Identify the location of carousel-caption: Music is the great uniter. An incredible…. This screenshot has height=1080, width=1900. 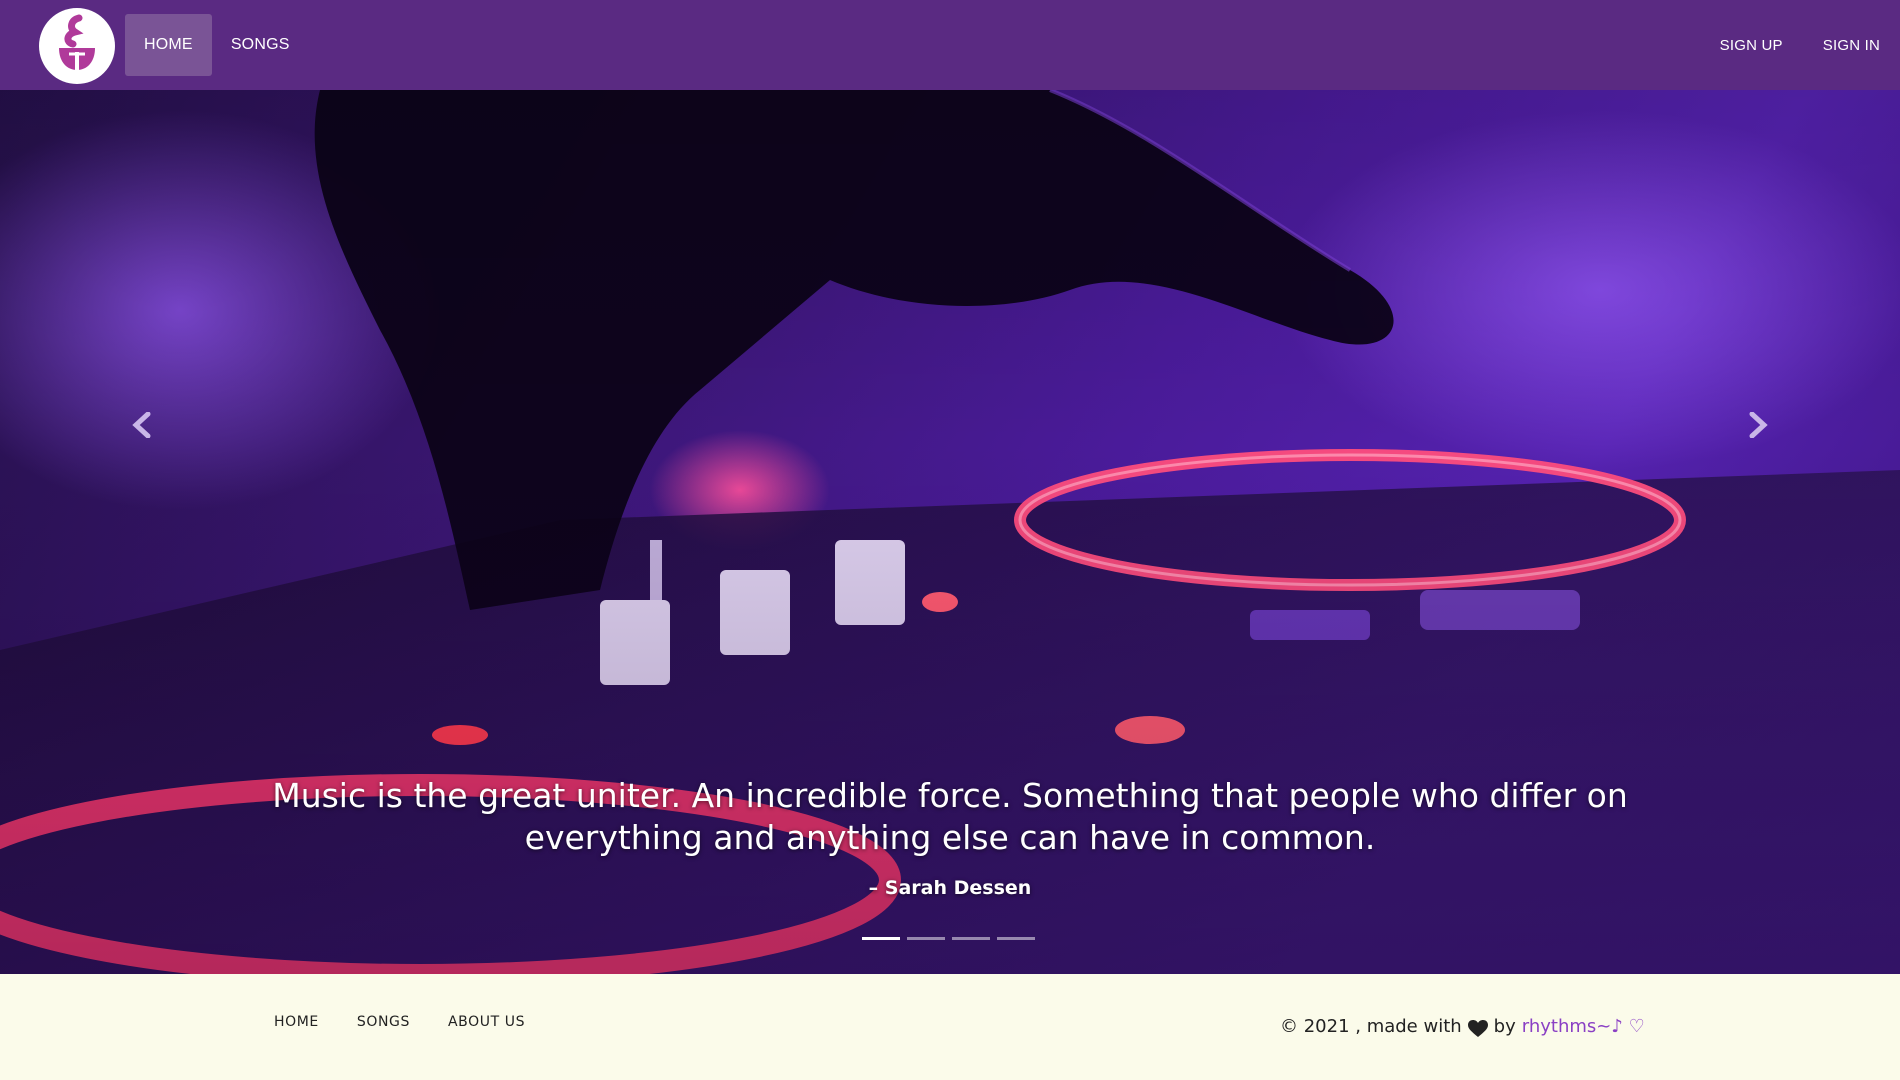
(950, 837).